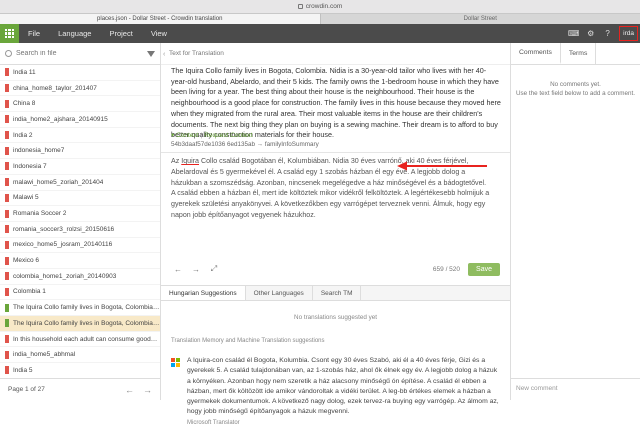 This screenshot has height=426, width=640. Describe the element at coordinates (175, 362) in the screenshot. I see `microsoft-logo-icon` at that location.